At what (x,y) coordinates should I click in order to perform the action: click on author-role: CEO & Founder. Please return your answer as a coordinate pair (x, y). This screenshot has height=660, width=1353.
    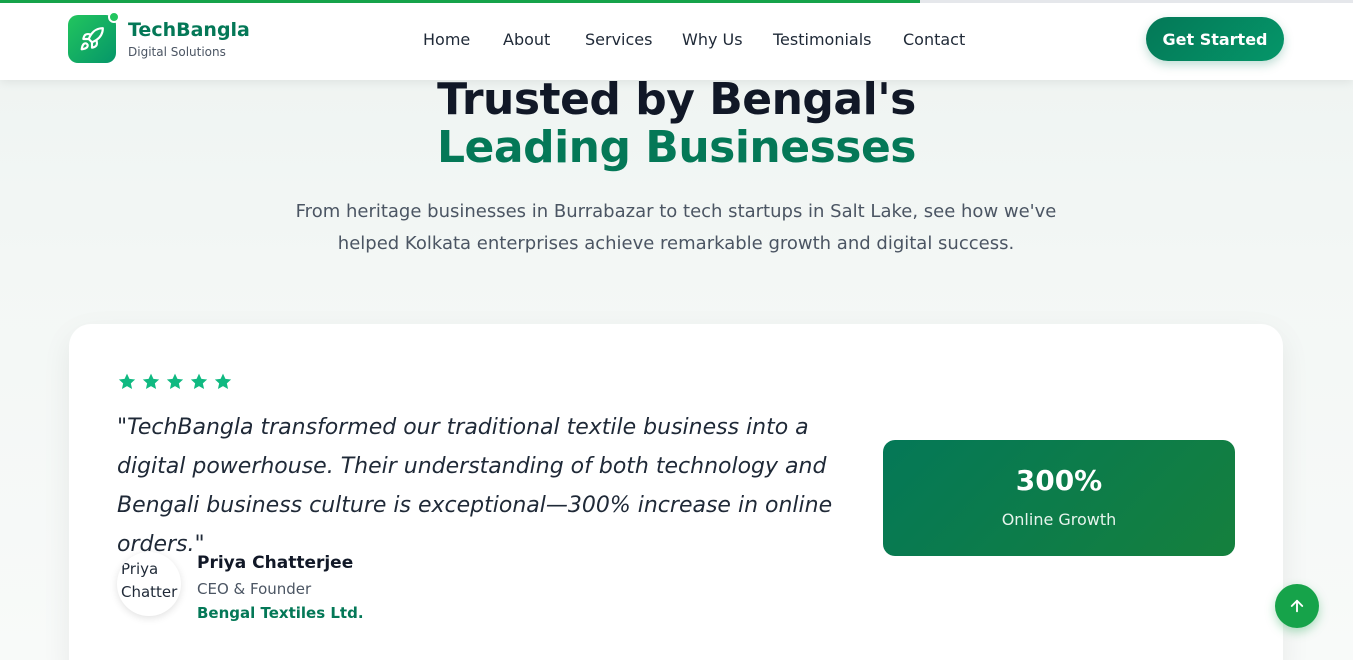
    Looking at the image, I should click on (254, 589).